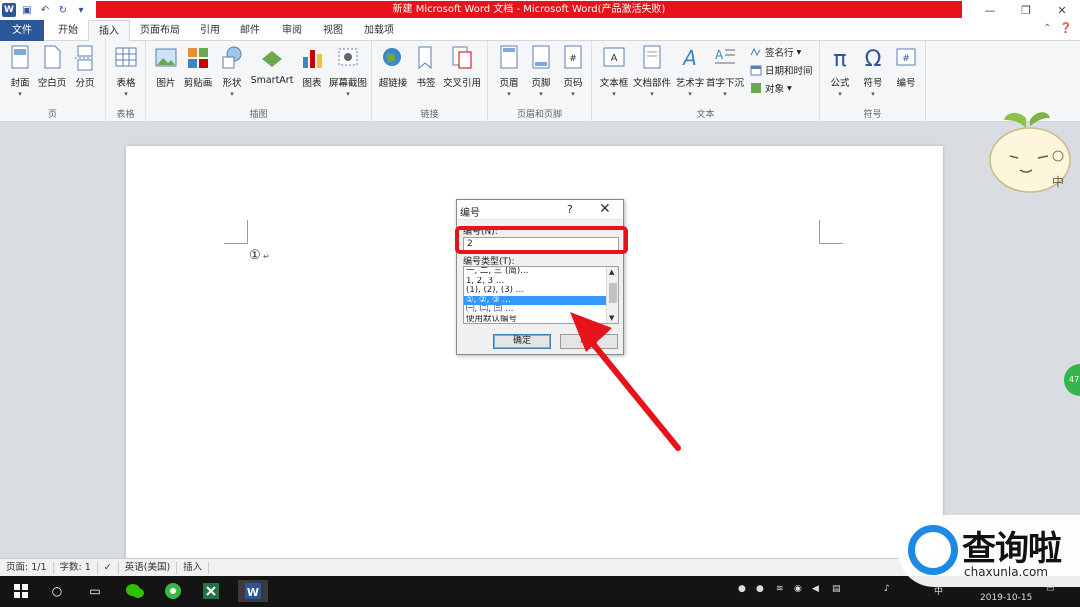 The width and height of the screenshot is (1080, 607). I want to click on svg-text: W, so click(253, 592).